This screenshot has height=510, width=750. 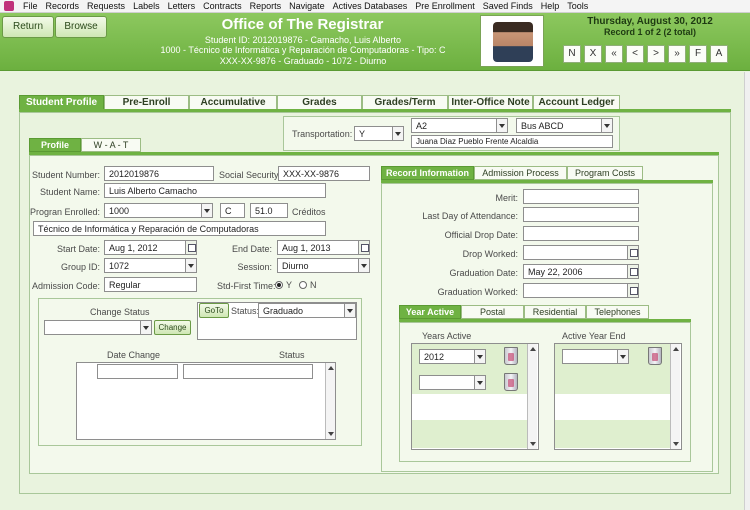 I want to click on tab-account-ledger: Account Ledger, so click(x=576, y=102).